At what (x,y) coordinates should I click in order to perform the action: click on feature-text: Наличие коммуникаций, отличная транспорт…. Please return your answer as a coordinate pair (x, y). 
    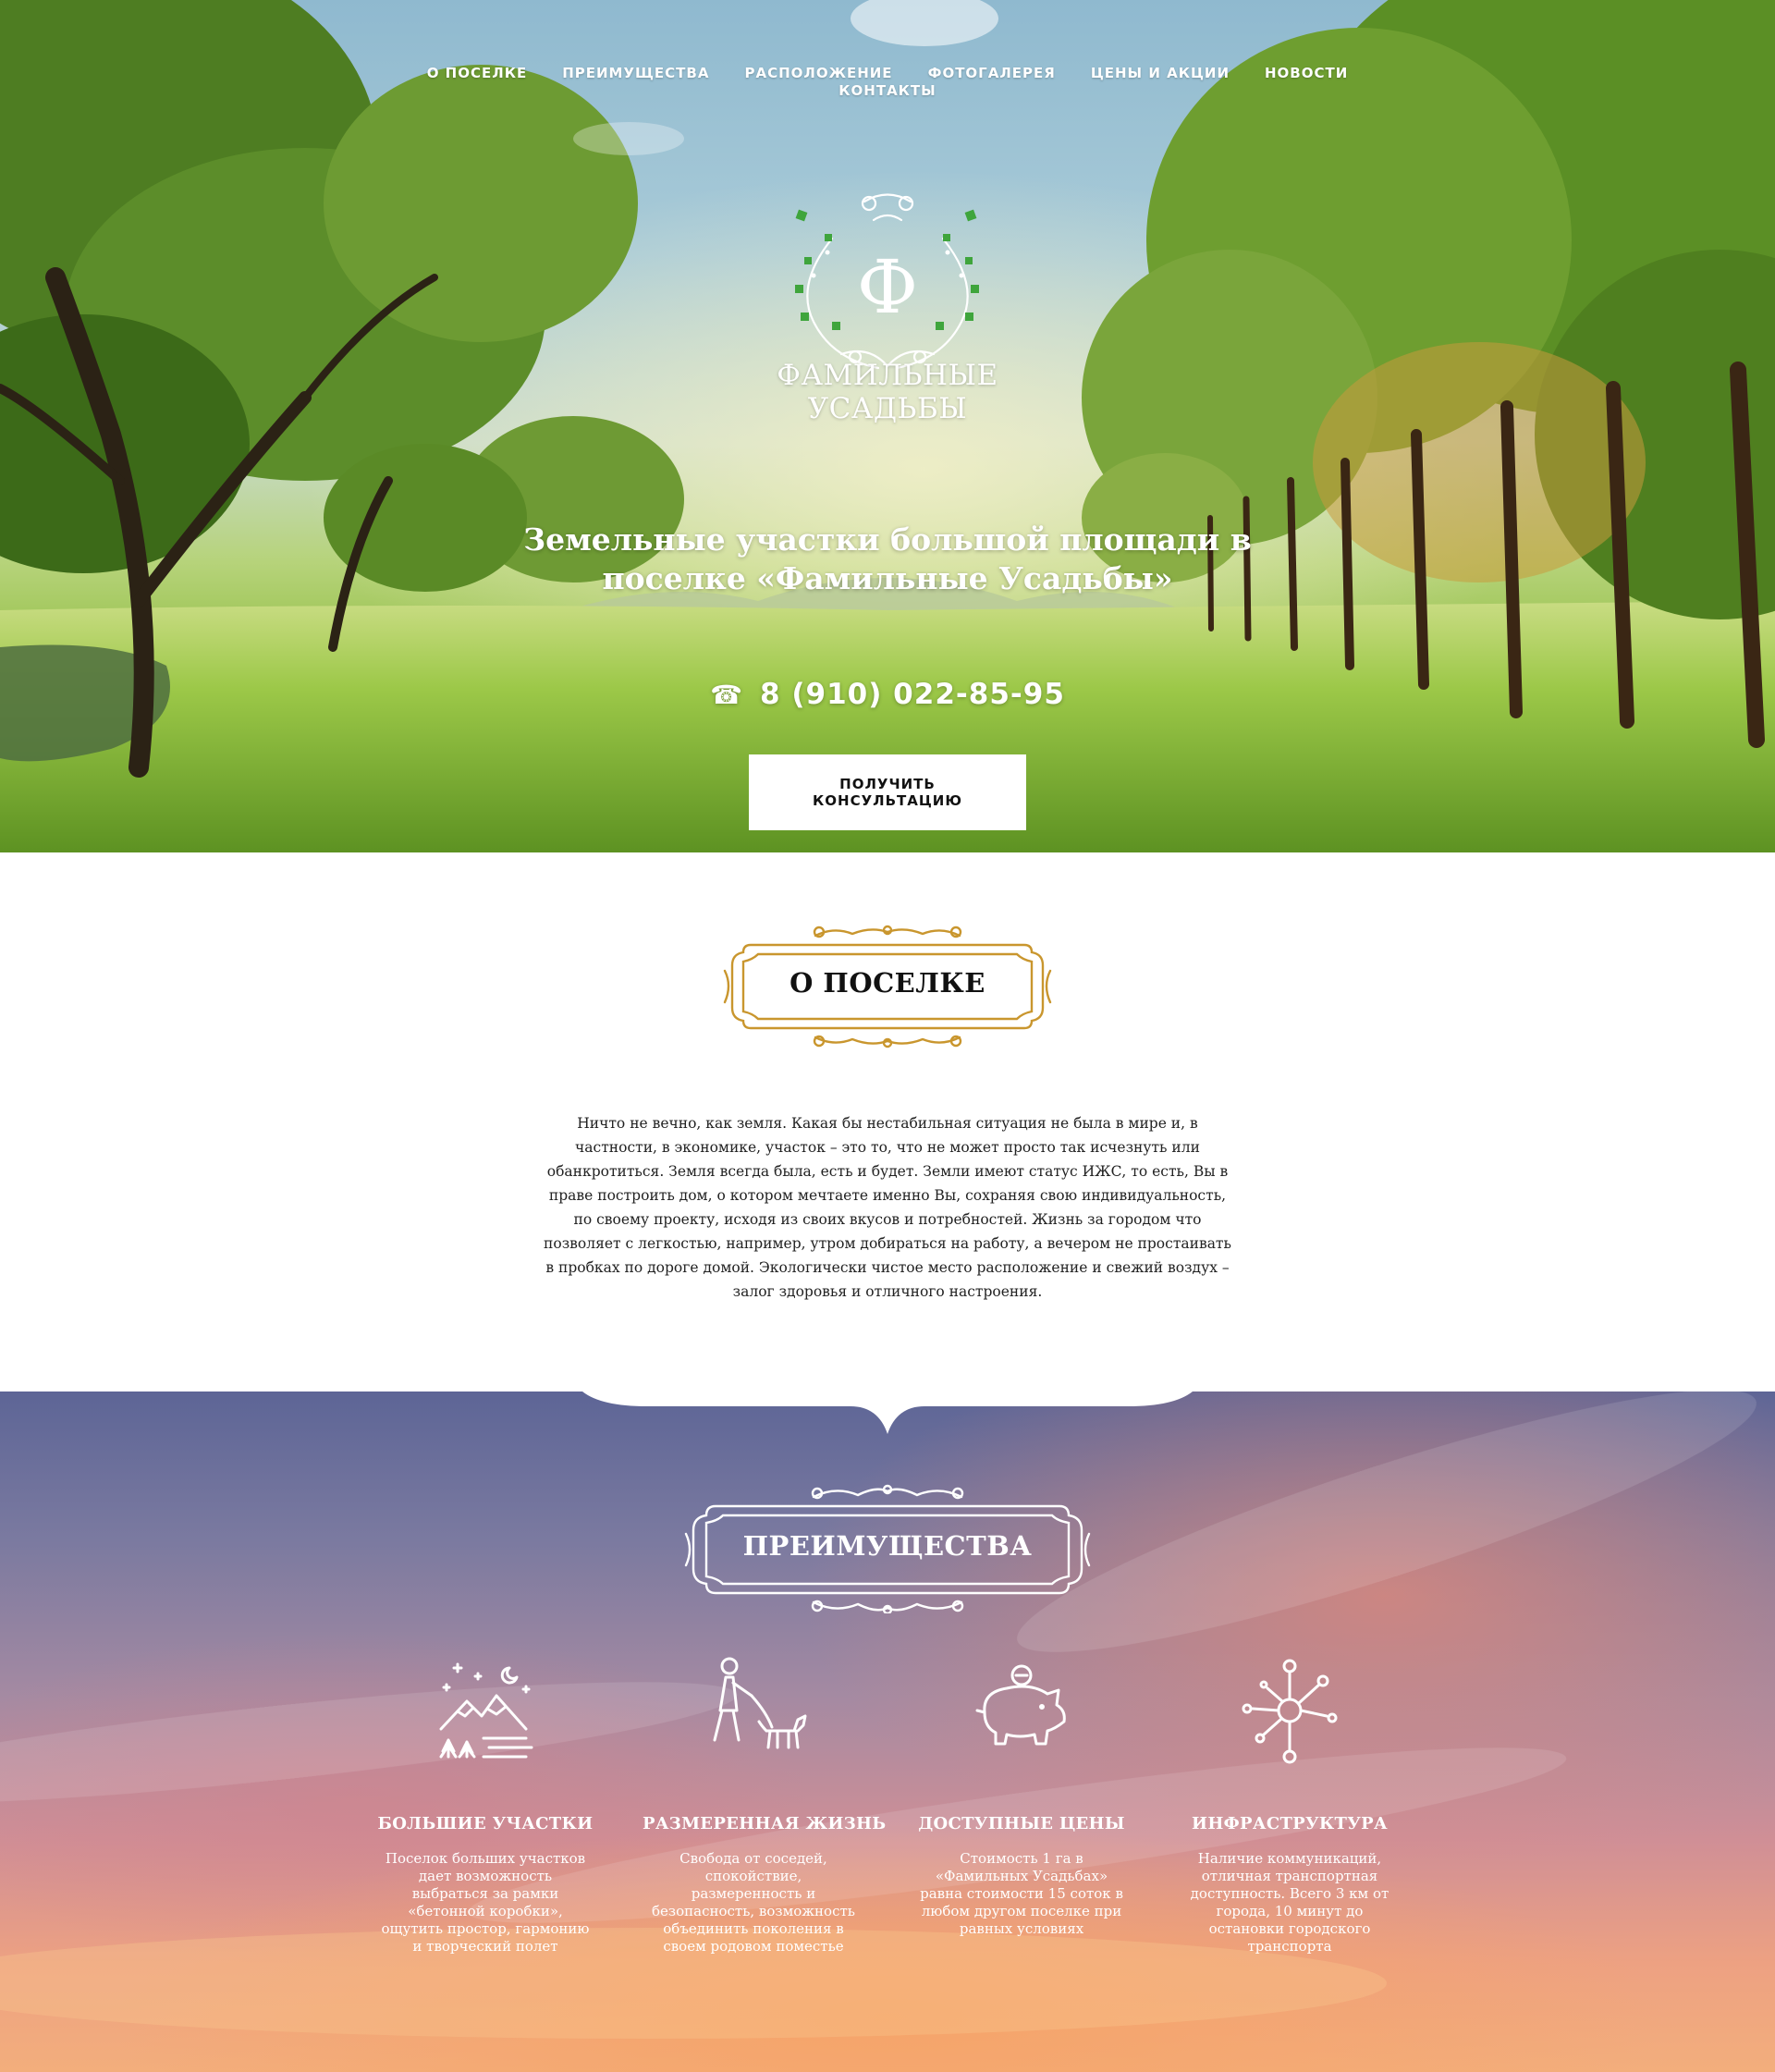
    Looking at the image, I should click on (1289, 1902).